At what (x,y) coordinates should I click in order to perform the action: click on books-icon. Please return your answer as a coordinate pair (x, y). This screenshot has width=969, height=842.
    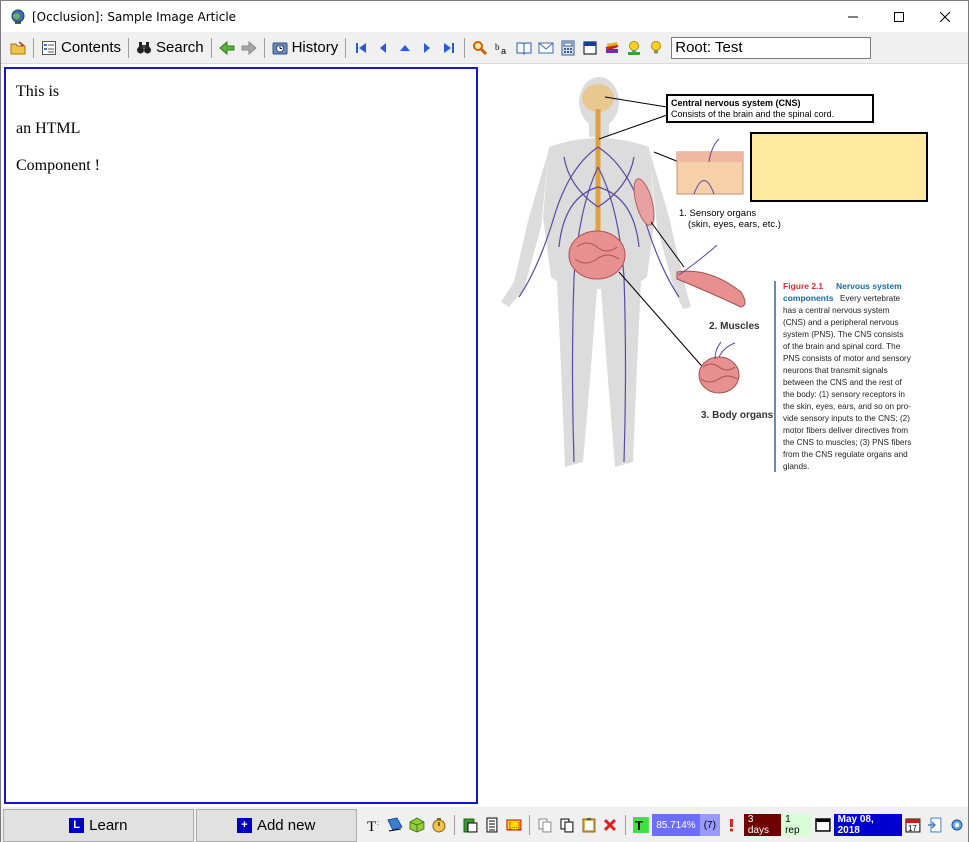
    Looking at the image, I should click on (612, 47).